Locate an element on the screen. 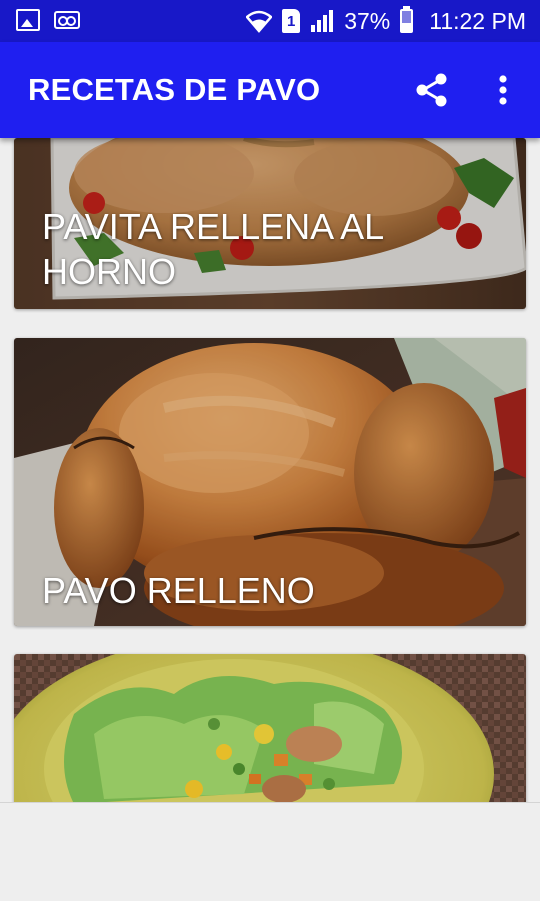 The width and height of the screenshot is (540, 901). sim-icon: 1 is located at coordinates (291, 21).